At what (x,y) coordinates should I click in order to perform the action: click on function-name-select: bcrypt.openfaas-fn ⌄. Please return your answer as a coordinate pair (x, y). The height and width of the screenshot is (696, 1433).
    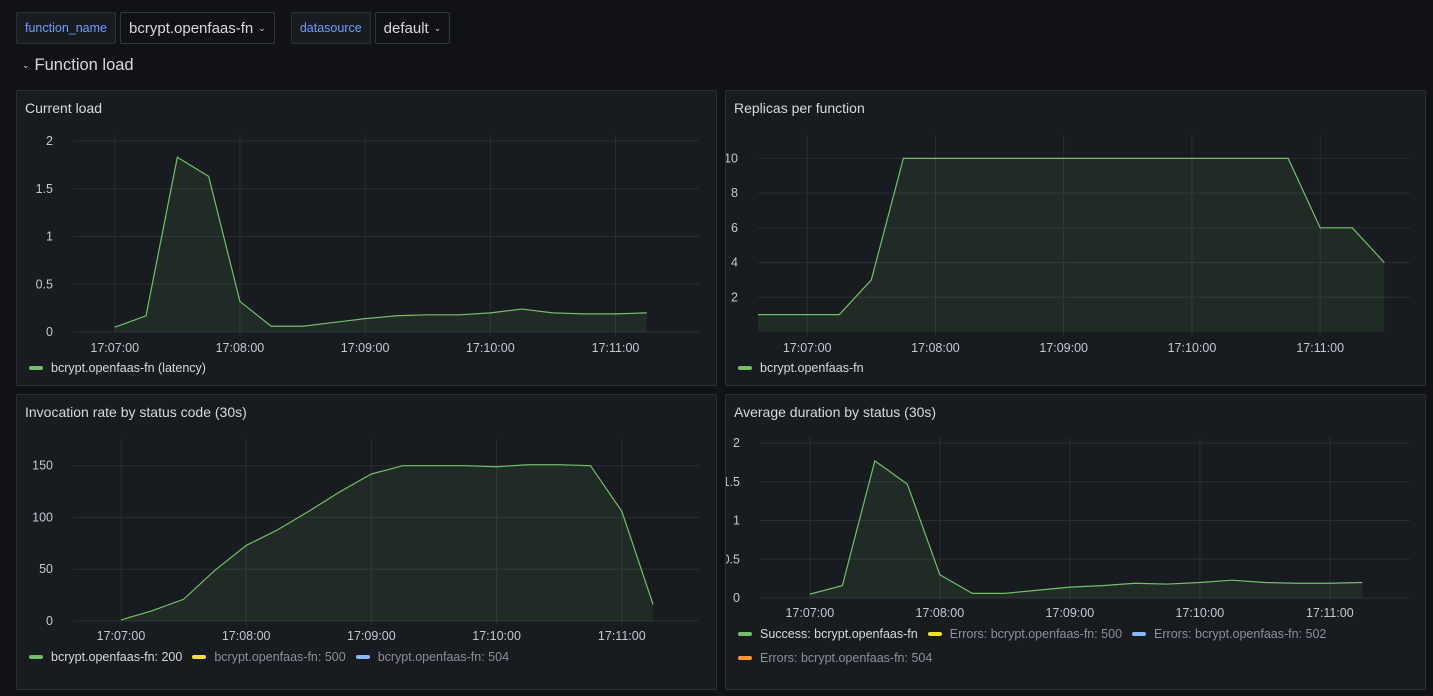
    Looking at the image, I should click on (197, 28).